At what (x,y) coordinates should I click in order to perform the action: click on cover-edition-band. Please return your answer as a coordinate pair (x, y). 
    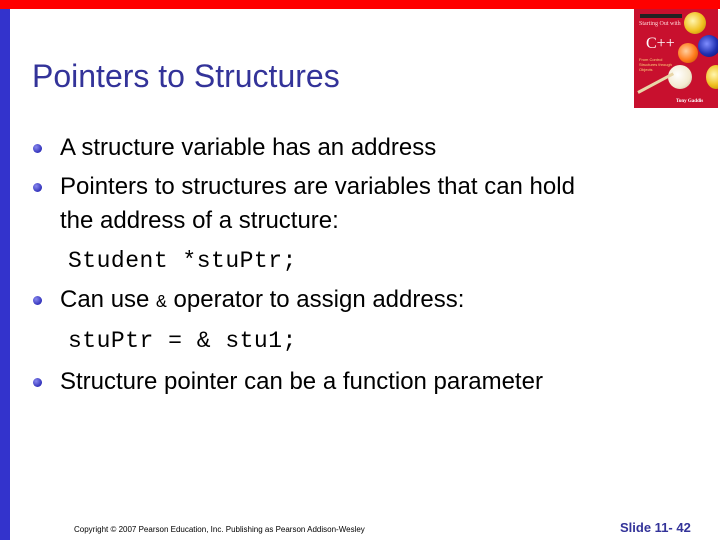
    Looking at the image, I should click on (661, 16).